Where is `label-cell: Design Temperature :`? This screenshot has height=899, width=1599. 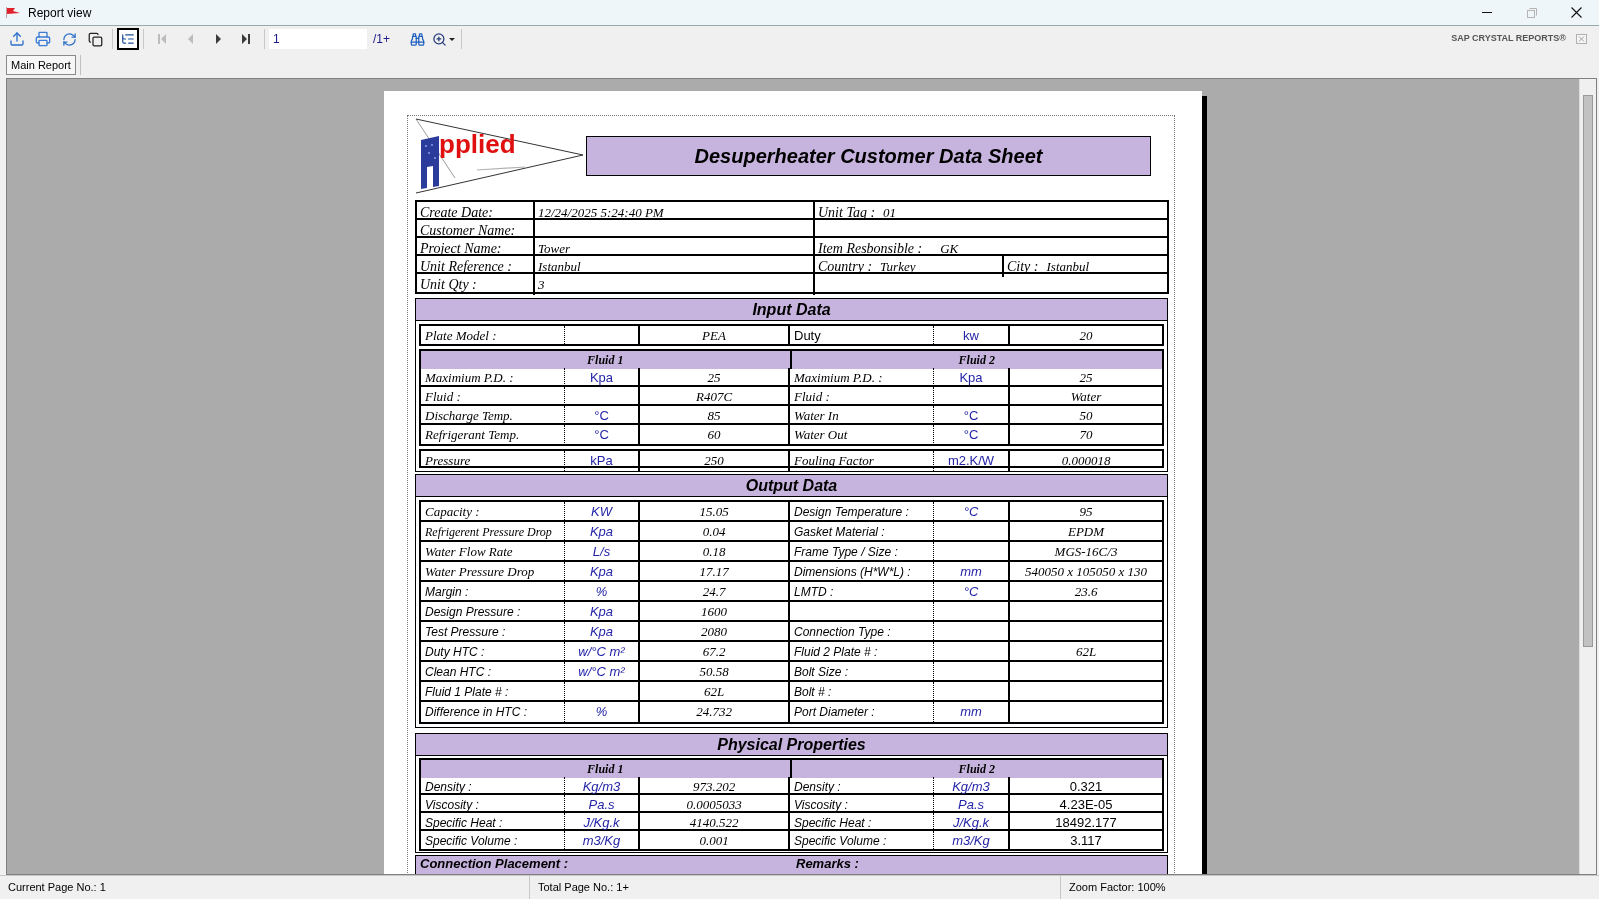 label-cell: Design Temperature : is located at coordinates (862, 512).